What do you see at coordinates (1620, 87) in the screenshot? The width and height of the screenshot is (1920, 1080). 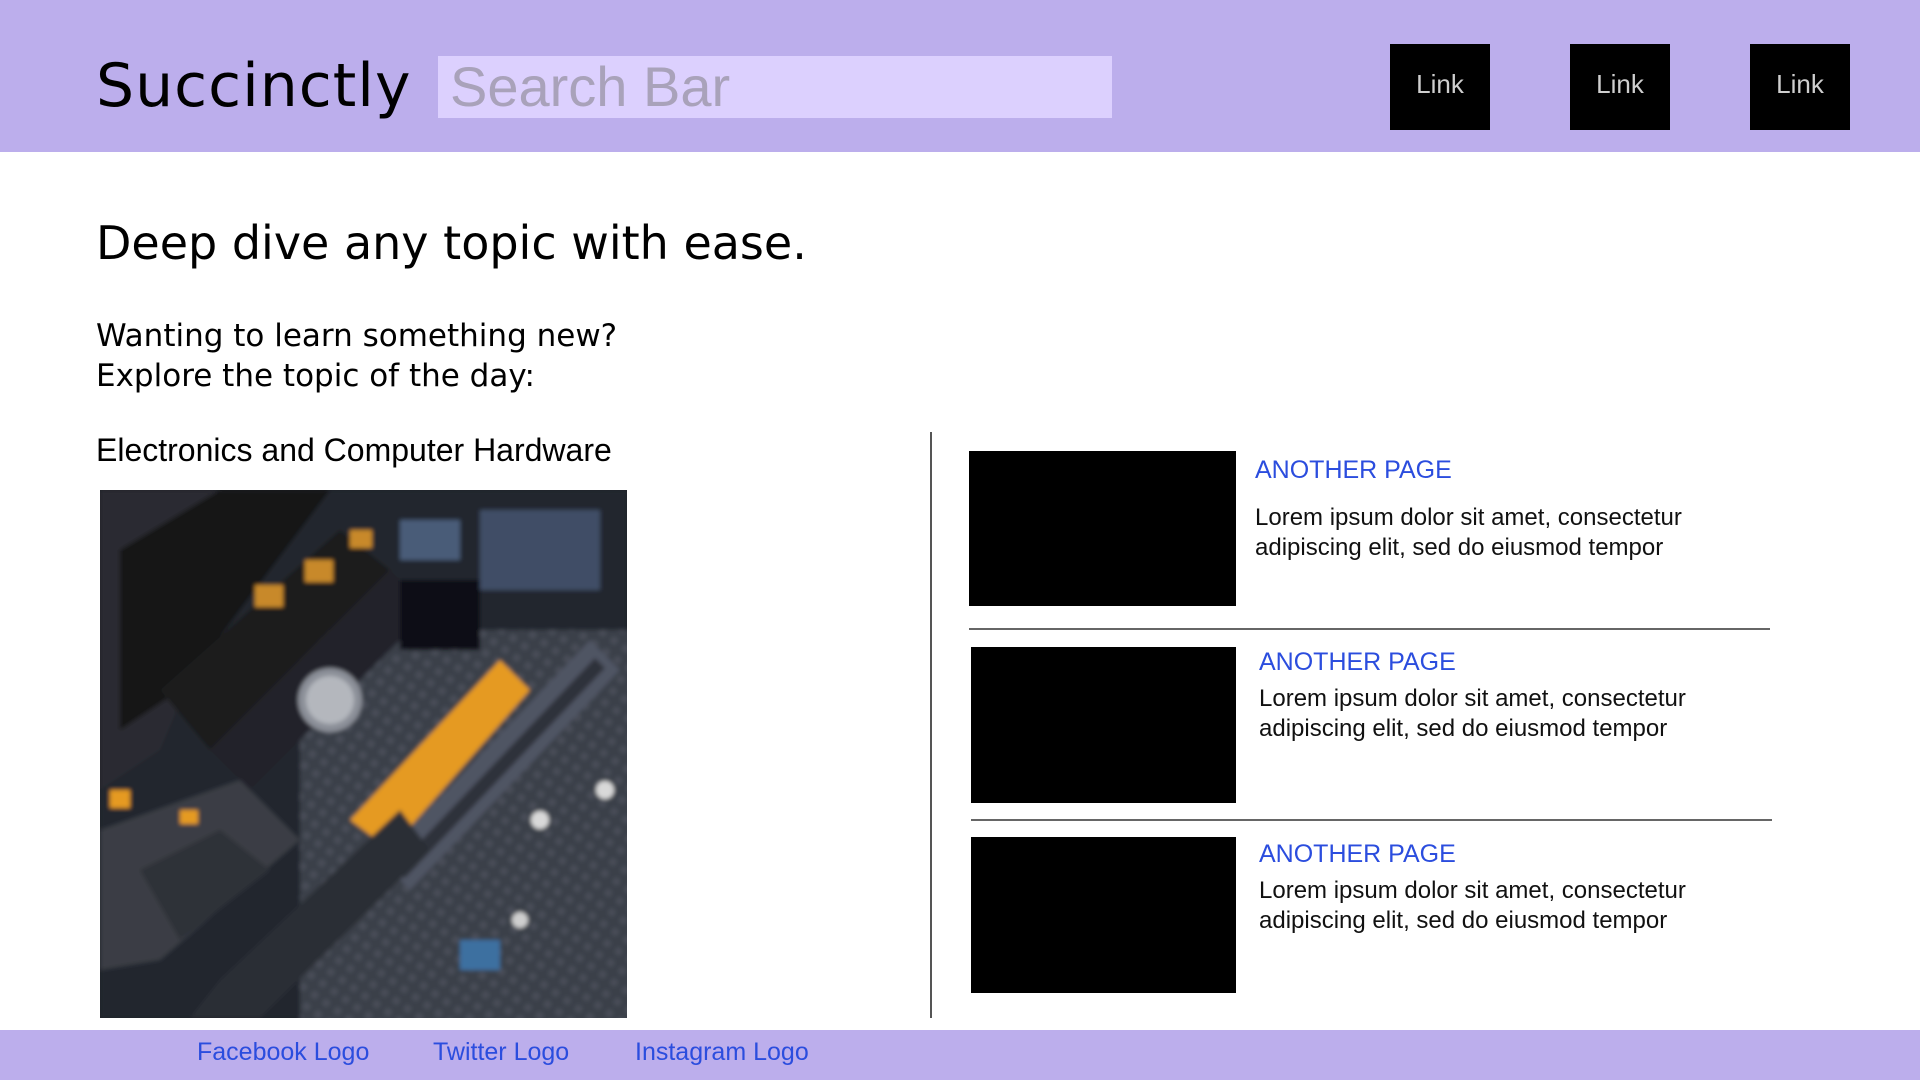 I see `nav-link-2: Link` at bounding box center [1620, 87].